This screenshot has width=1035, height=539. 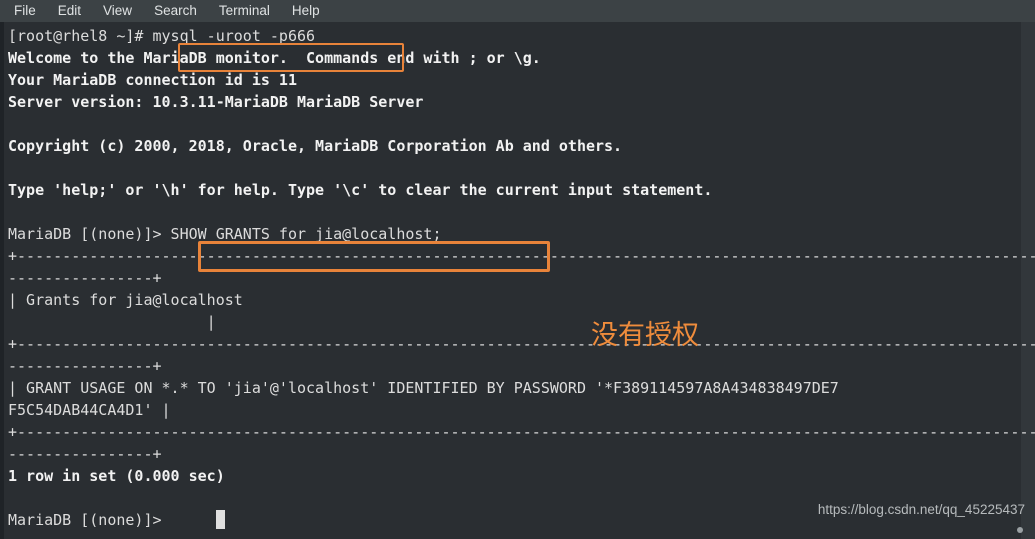 What do you see at coordinates (220, 519) in the screenshot?
I see `terminal-cursor` at bounding box center [220, 519].